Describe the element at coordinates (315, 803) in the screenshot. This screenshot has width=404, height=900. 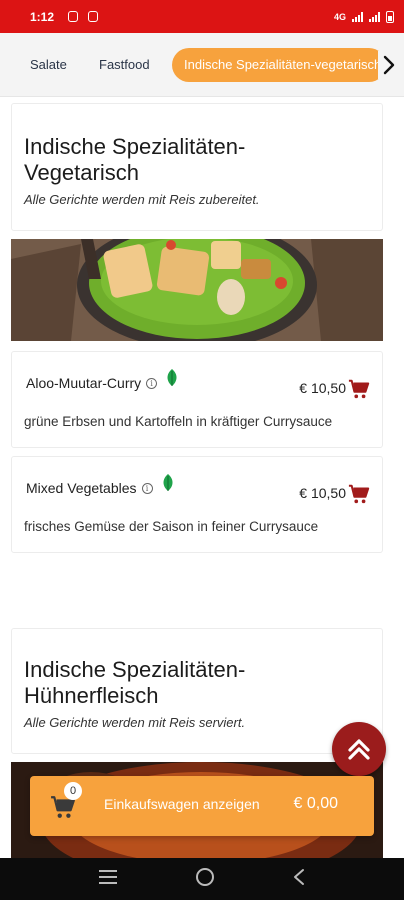
I see `cart-total: € 0,00` at that location.